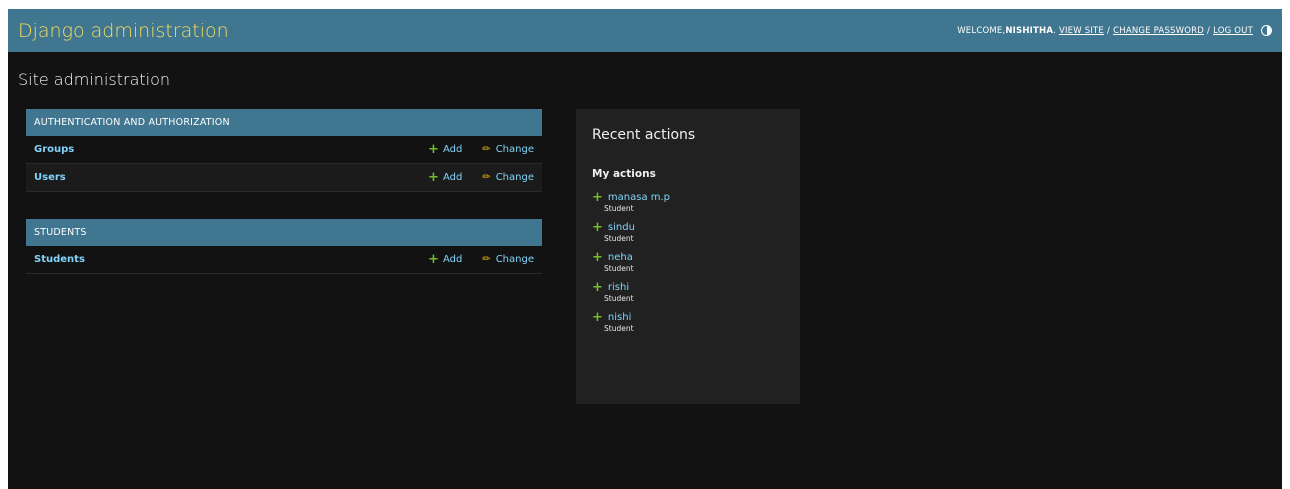 The width and height of the screenshot is (1290, 489). Describe the element at coordinates (620, 257) in the screenshot. I see `action-link: neha` at that location.